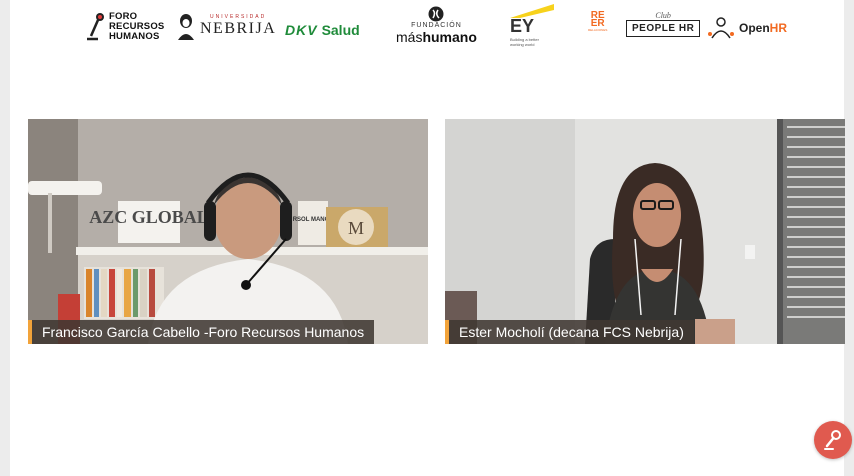  I want to click on logo-club-people-hr: Club PEOPLE HR, so click(663, 24).